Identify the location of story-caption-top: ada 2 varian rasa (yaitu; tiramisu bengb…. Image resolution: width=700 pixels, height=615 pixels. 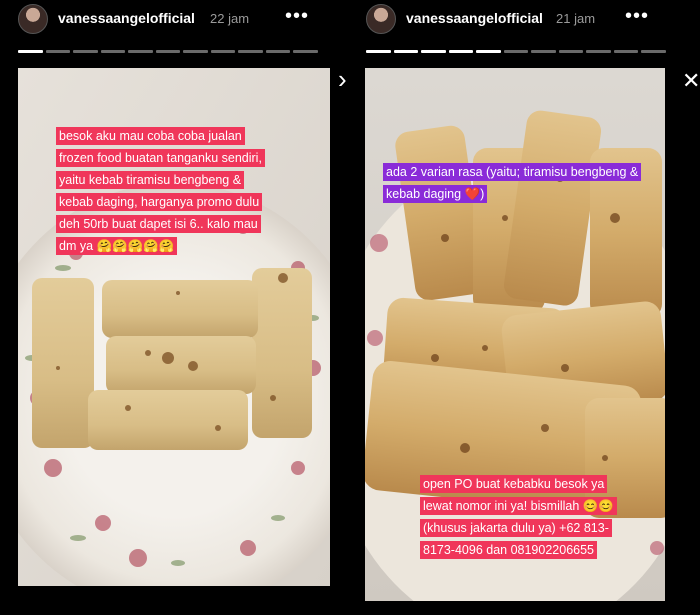
(512, 183).